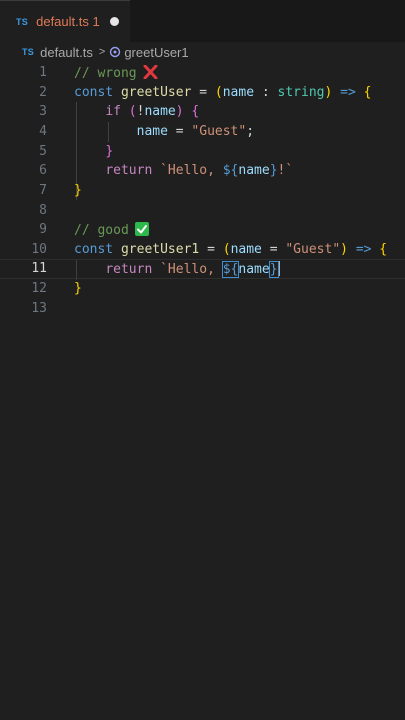 The width and height of the screenshot is (405, 720). What do you see at coordinates (150, 71) in the screenshot?
I see `cross-mark-icon` at bounding box center [150, 71].